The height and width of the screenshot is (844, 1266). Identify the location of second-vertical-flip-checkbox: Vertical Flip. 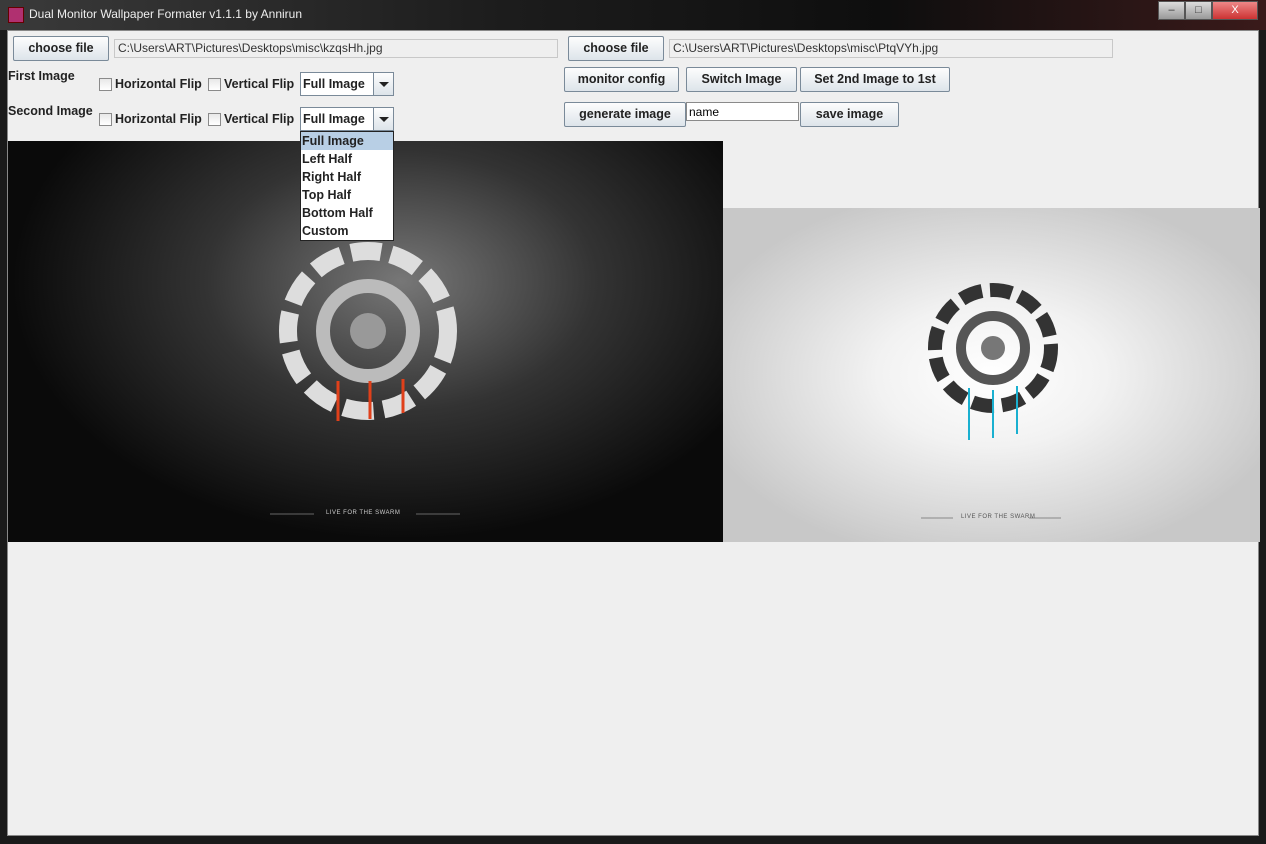
(251, 119).